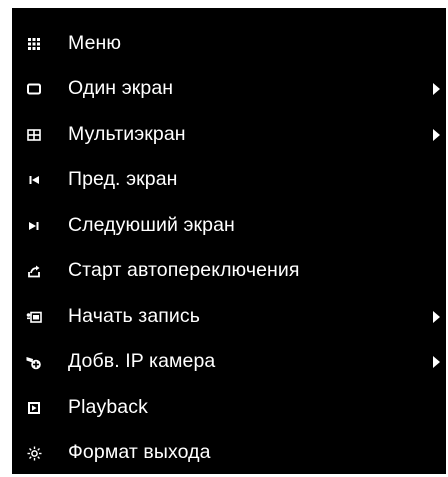 Image resolution: width=448 pixels, height=477 pixels. I want to click on menu-item-label: Формат выхода, so click(139, 452).